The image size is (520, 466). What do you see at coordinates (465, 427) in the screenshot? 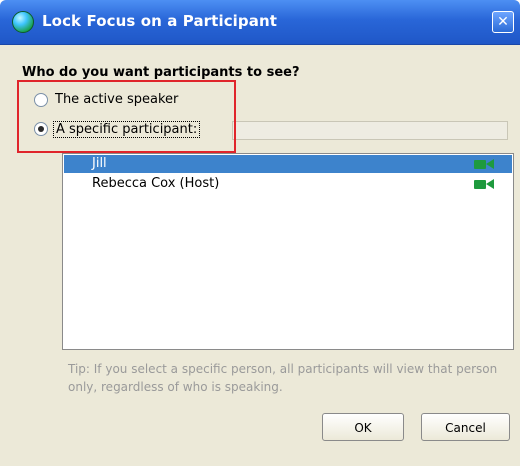
I see `cancel-button: Cancel` at bounding box center [465, 427].